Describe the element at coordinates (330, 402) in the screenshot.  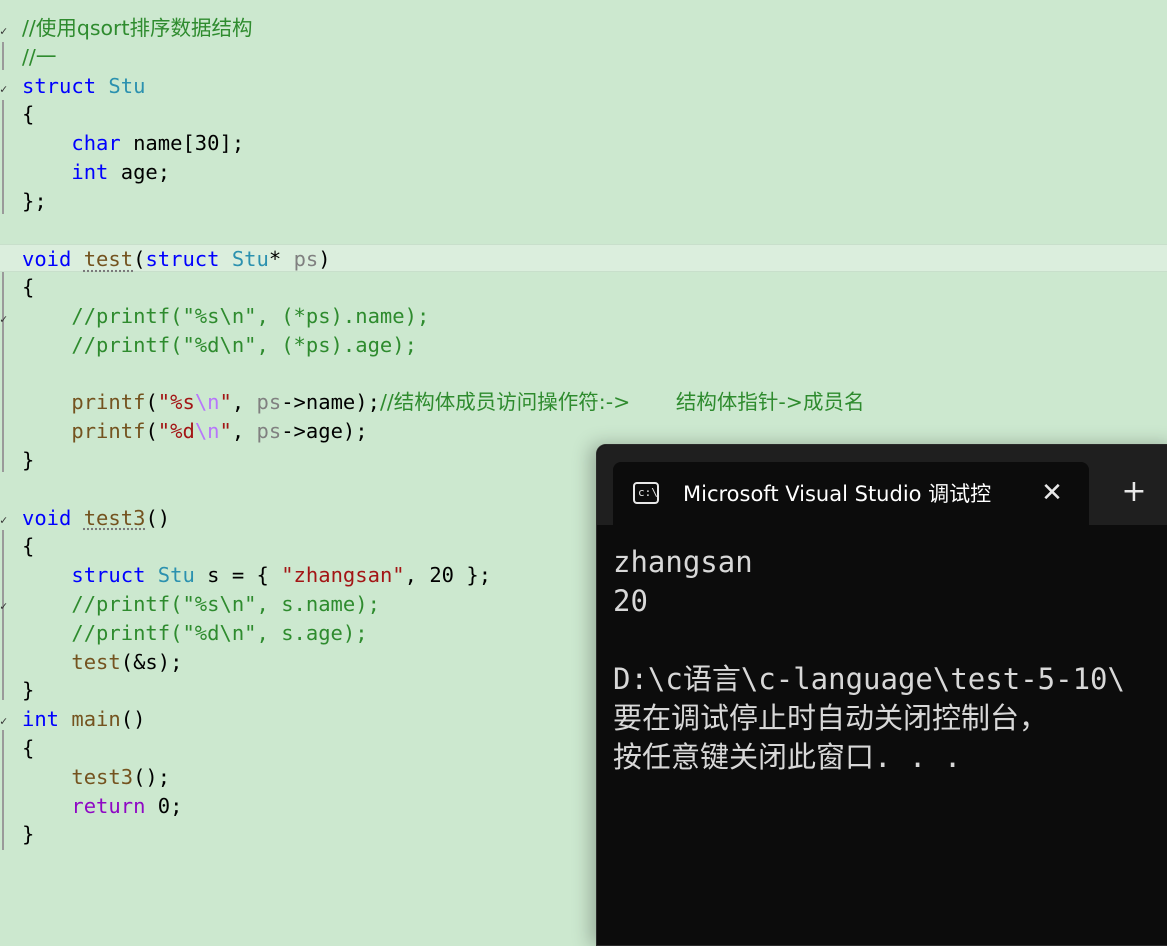
I see `code-token: ->name);` at that location.